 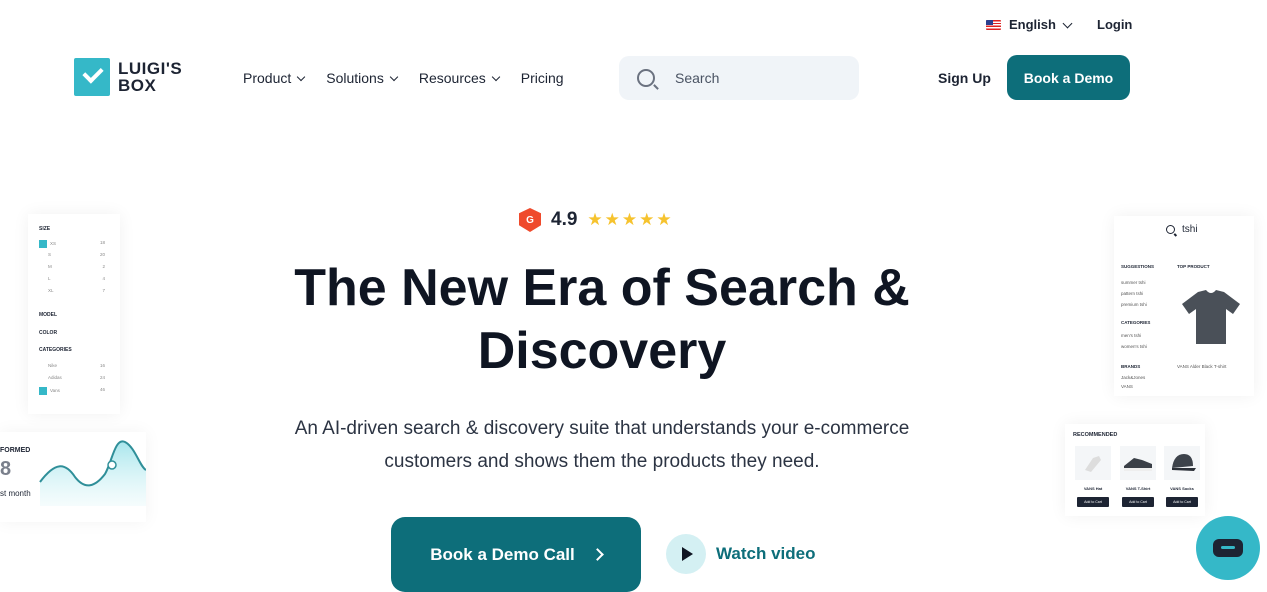 What do you see at coordinates (76, 366) in the screenshot?
I see `filter-row: Nike 16` at bounding box center [76, 366].